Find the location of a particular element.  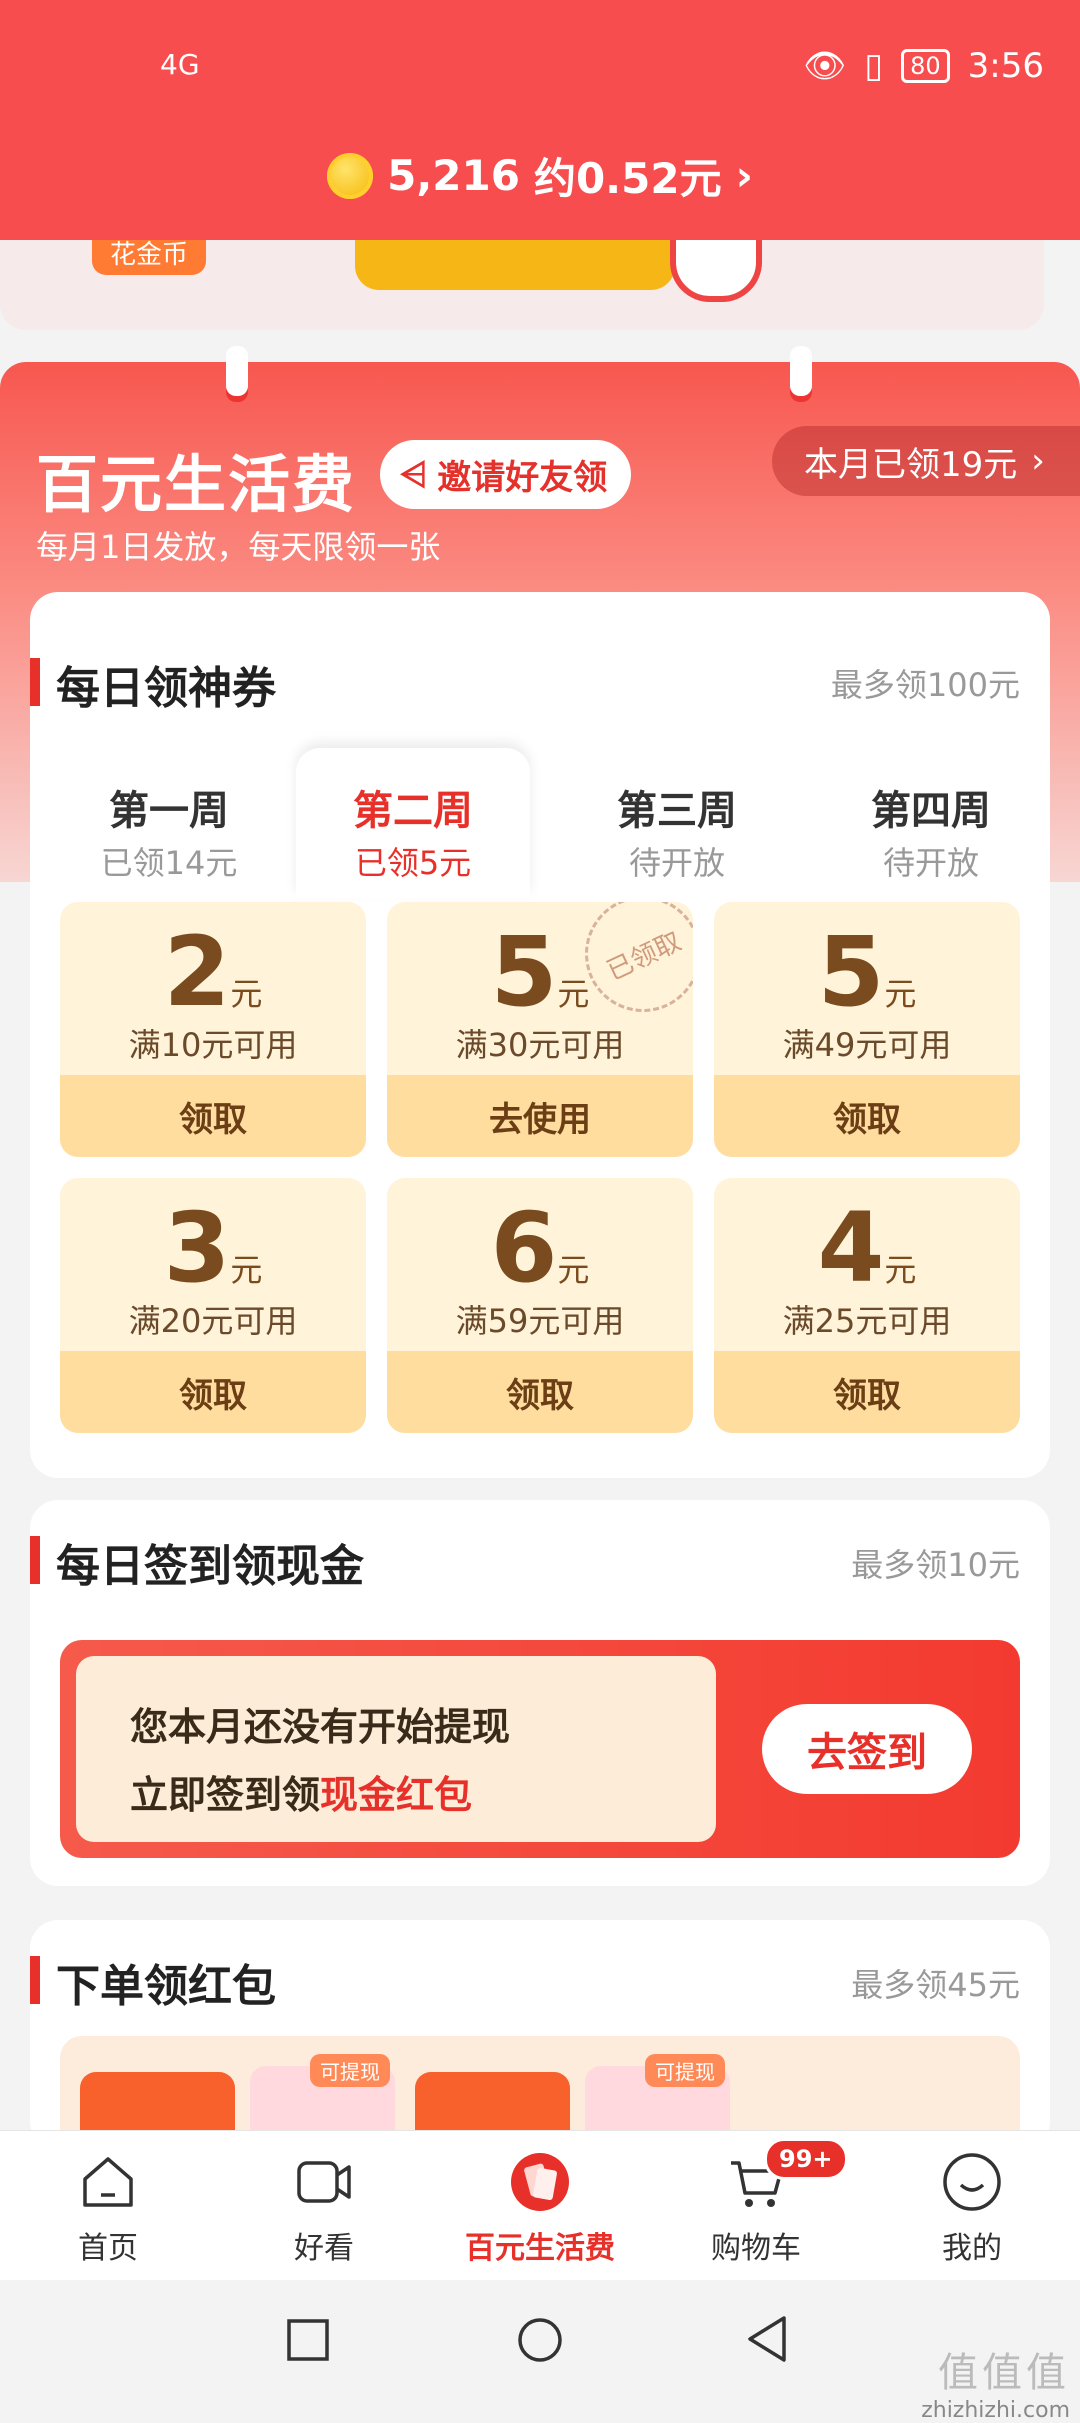

share-icon: ⩤ is located at coordinates (414, 474).